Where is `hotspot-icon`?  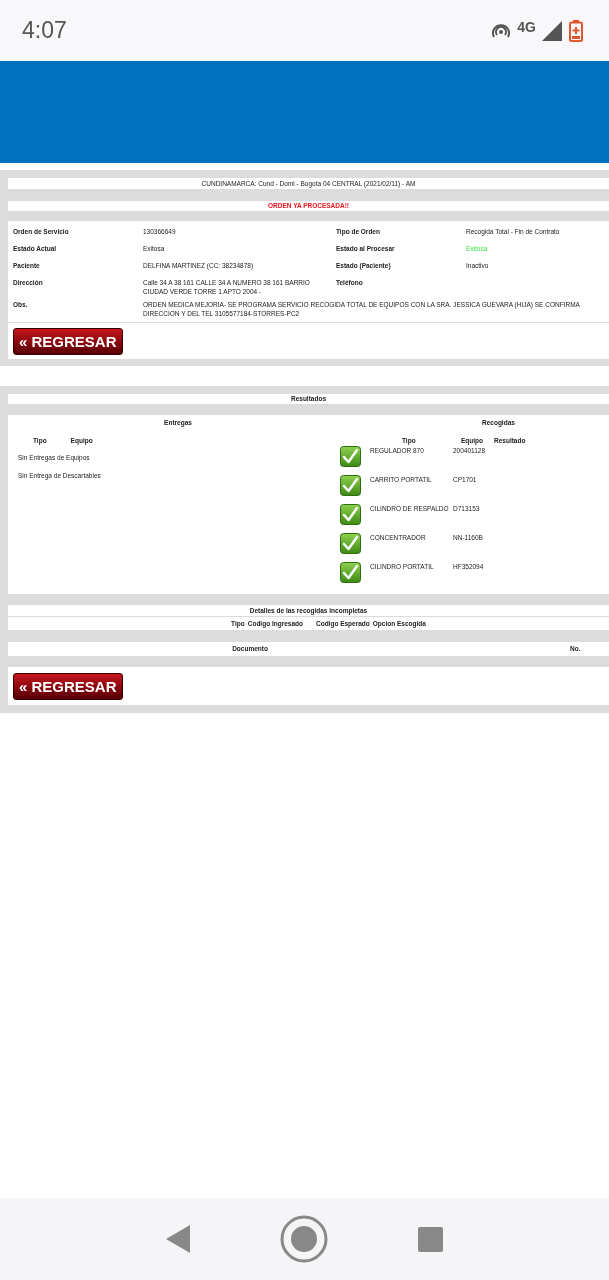 hotspot-icon is located at coordinates (501, 30).